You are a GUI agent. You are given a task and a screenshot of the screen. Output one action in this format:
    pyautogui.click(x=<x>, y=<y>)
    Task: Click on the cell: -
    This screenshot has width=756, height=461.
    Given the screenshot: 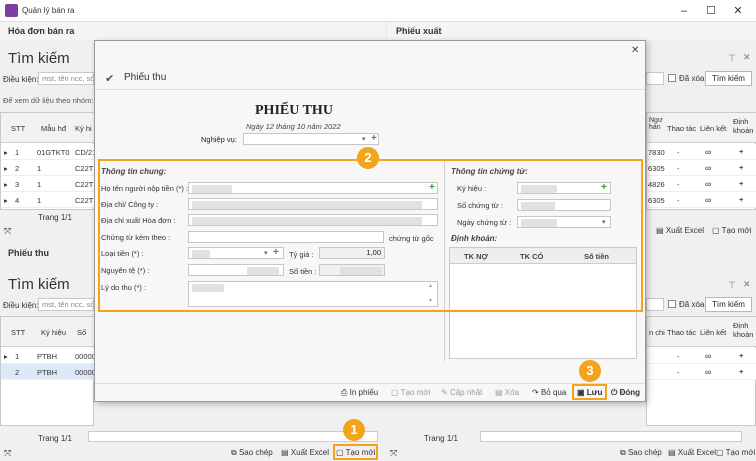 What is the action you would take?
    pyautogui.click(x=678, y=356)
    